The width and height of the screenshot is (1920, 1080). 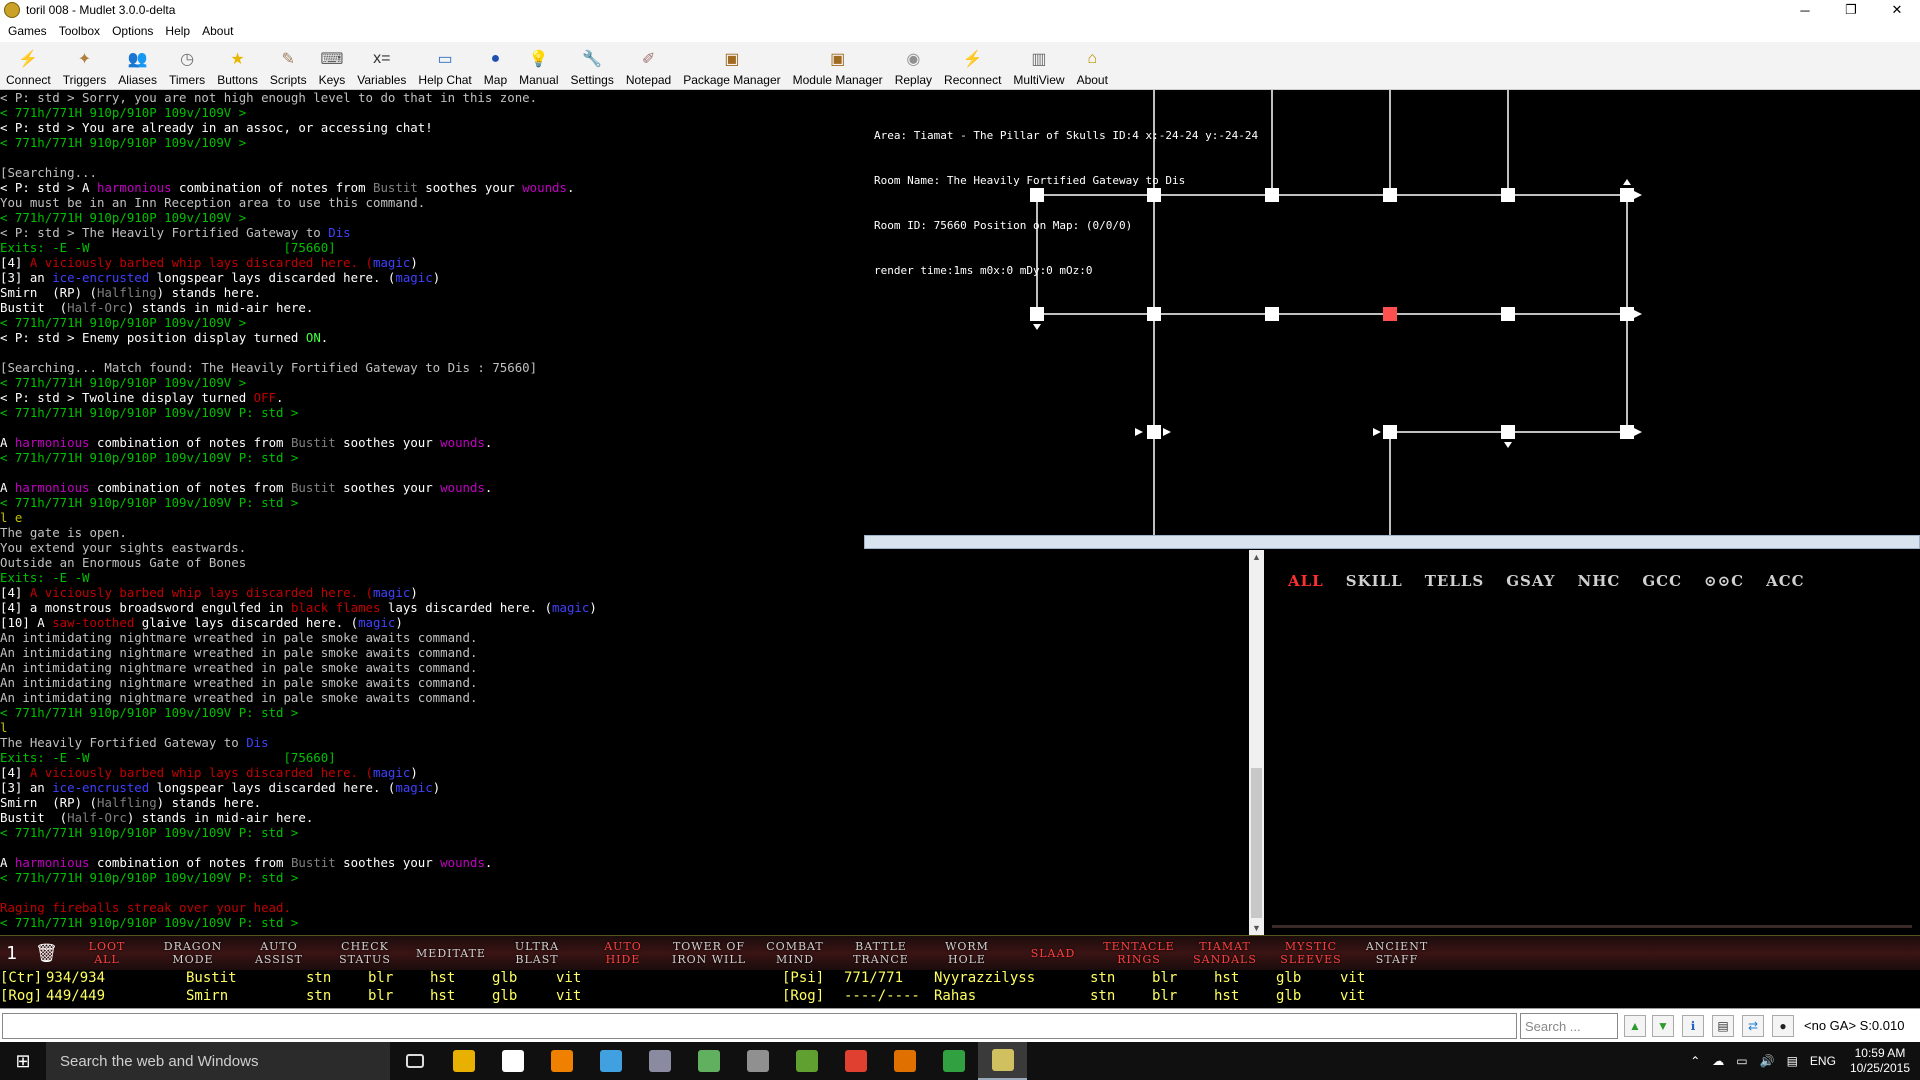 What do you see at coordinates (538, 65) in the screenshot?
I see `toolbar-button-manual: 💡 Manual` at bounding box center [538, 65].